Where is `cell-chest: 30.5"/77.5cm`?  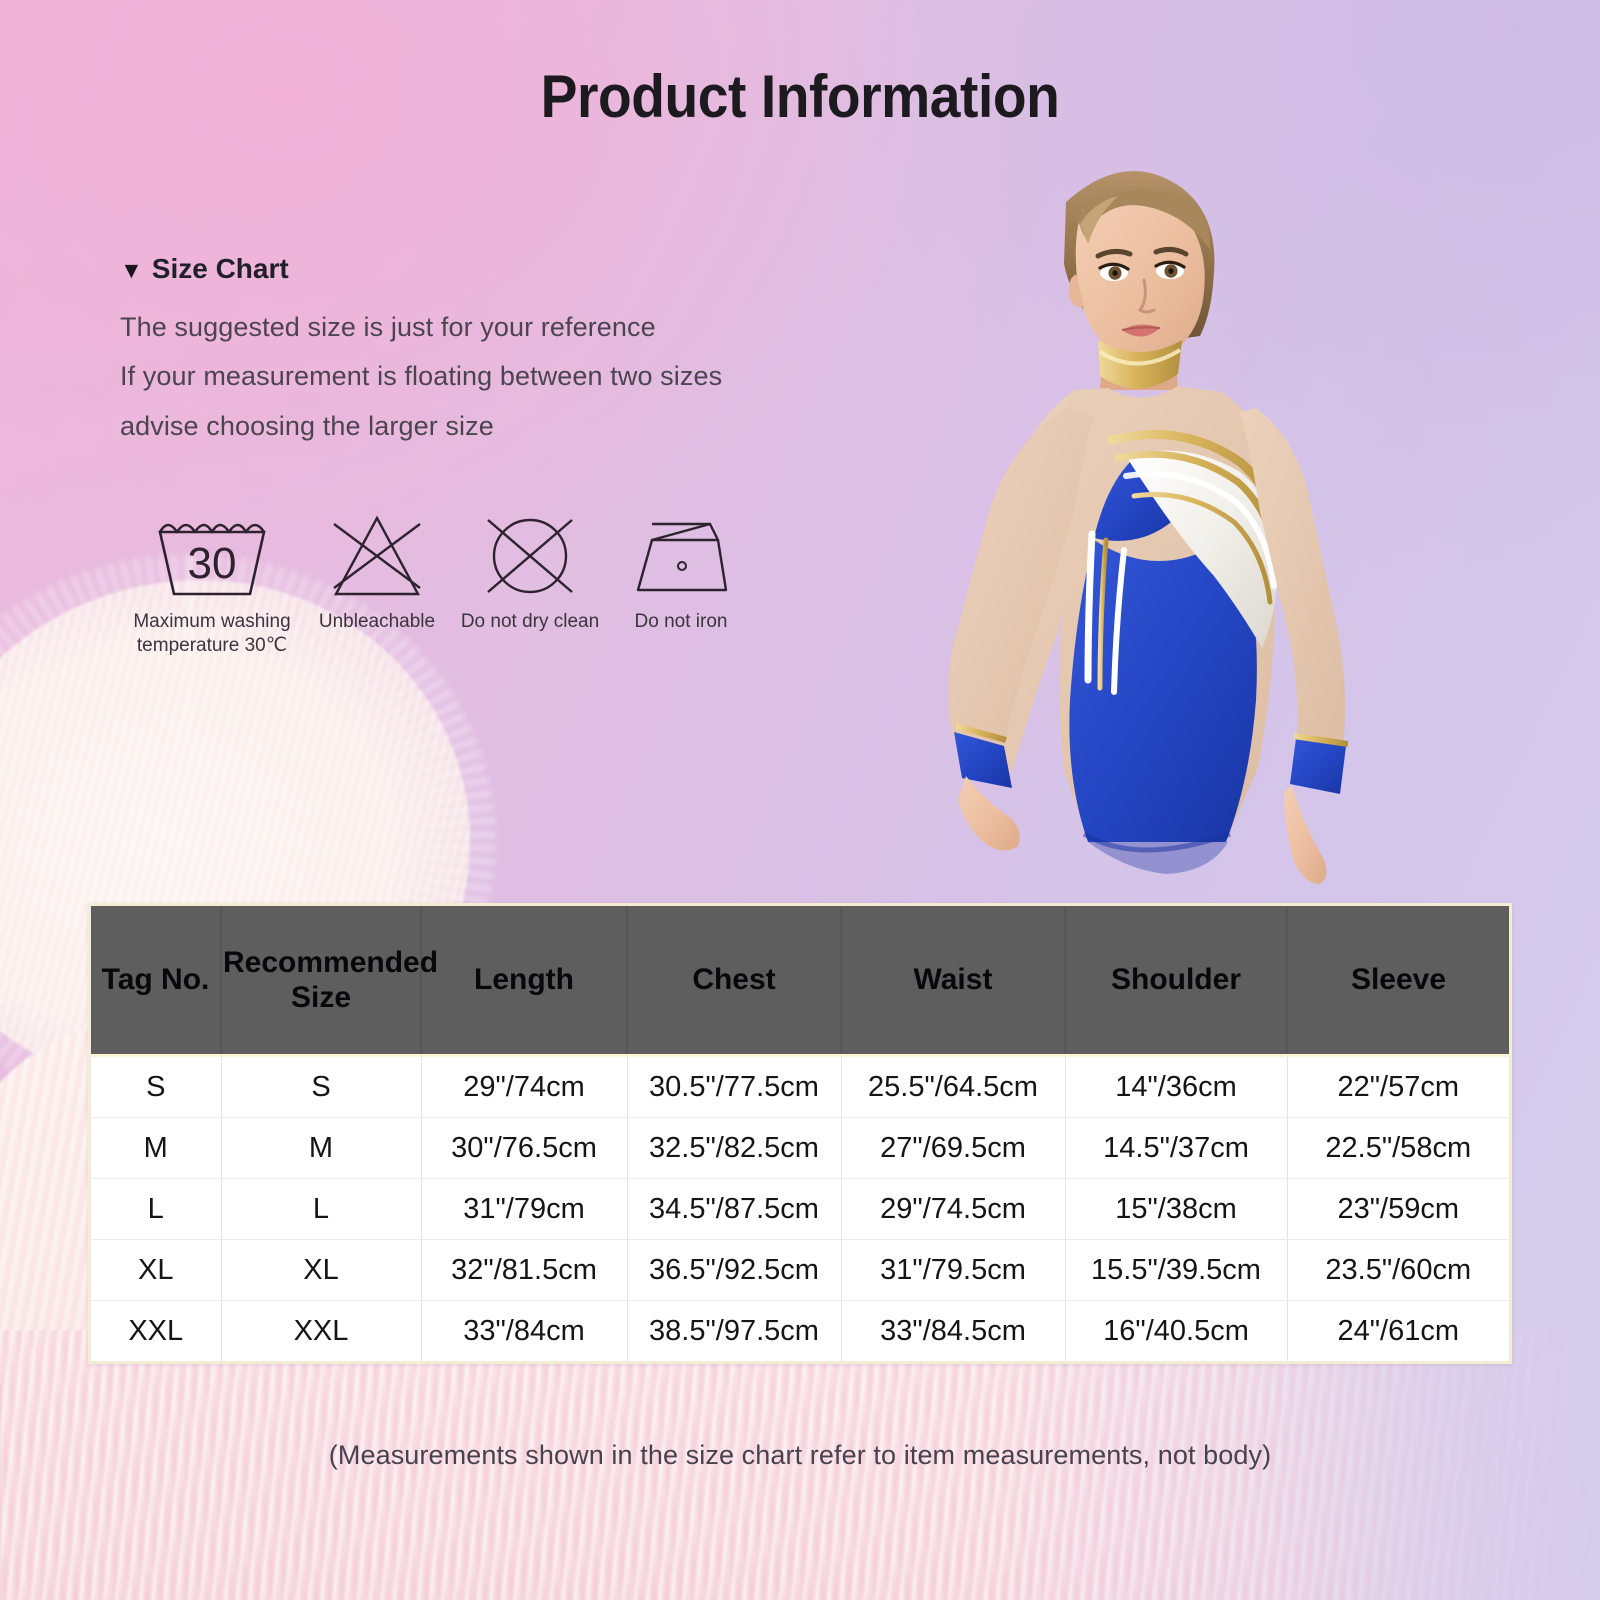 cell-chest: 30.5"/77.5cm is located at coordinates (734, 1086).